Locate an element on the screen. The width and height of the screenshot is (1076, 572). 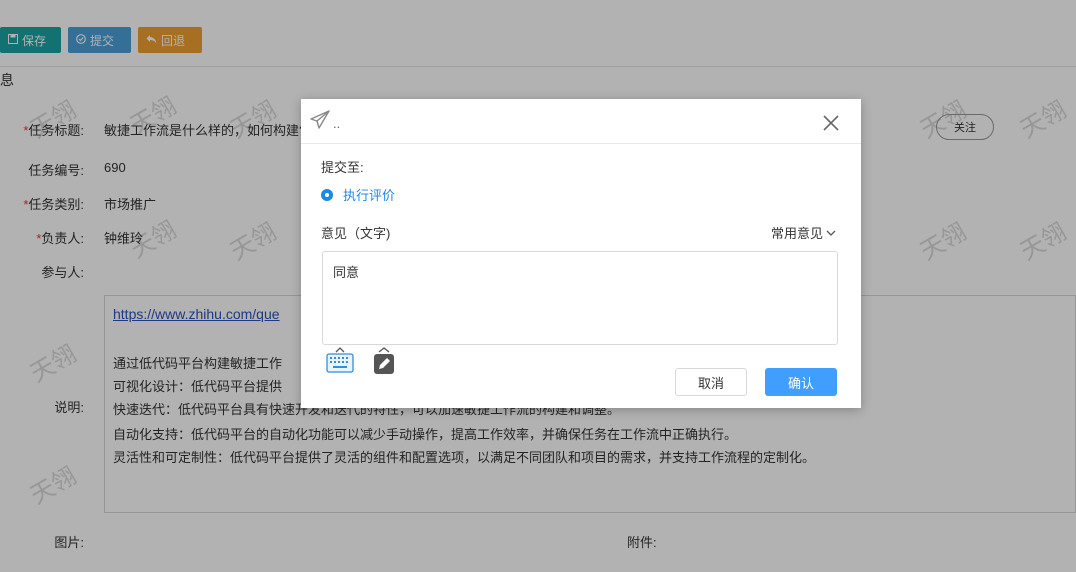
common-opinion-dropdown: 常用意见 is located at coordinates (803, 232).